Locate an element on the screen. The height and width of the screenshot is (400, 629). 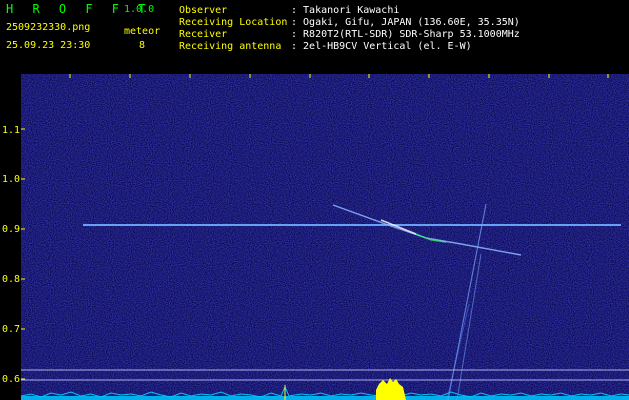
location-label: Receiving Location is located at coordinates (233, 22).